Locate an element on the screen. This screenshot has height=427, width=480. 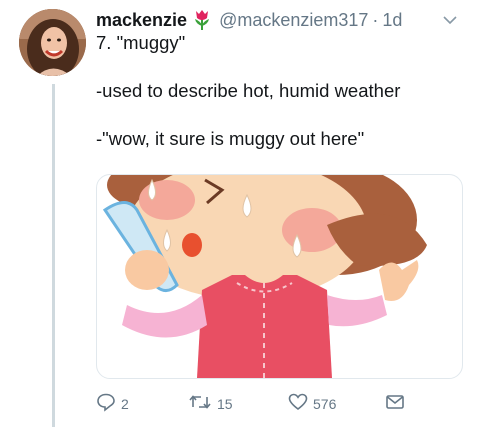
retweet-button: 15 is located at coordinates (210, 403).